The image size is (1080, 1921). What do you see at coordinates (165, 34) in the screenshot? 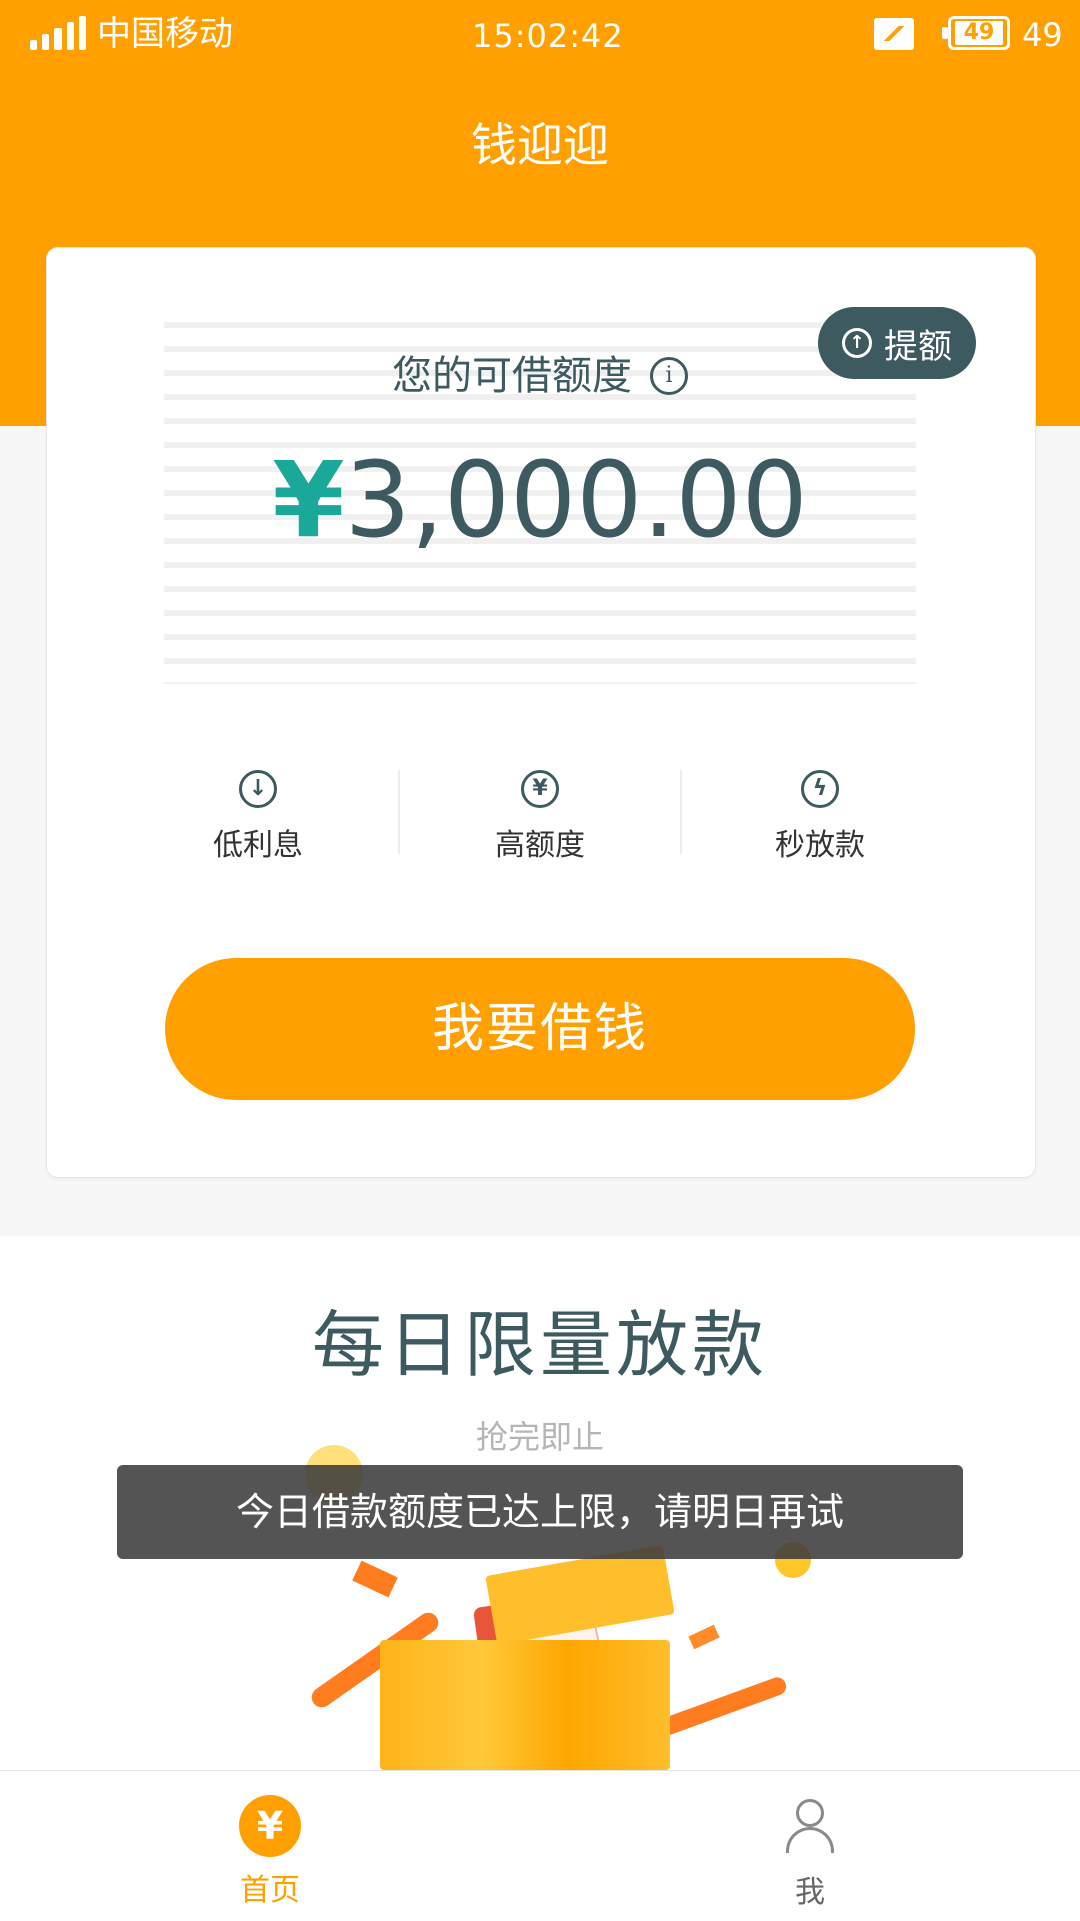
I see `carrier-name: 中国移动` at bounding box center [165, 34].